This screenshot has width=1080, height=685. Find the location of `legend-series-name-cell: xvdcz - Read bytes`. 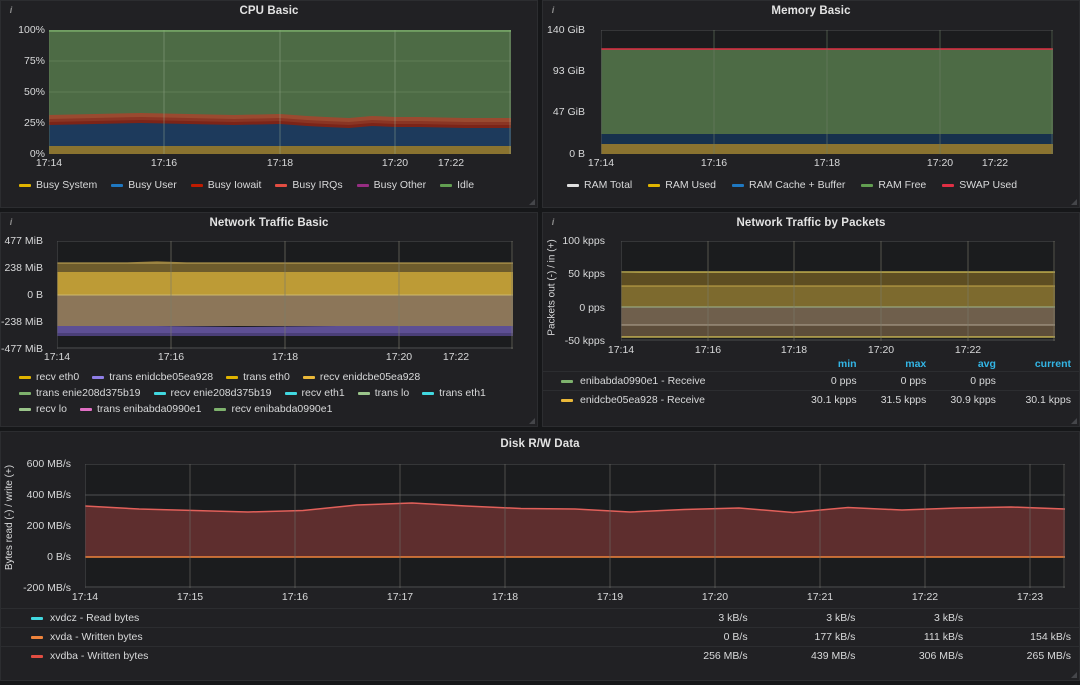

legend-series-name-cell: xvdcz - Read bytes is located at coordinates (324, 618).